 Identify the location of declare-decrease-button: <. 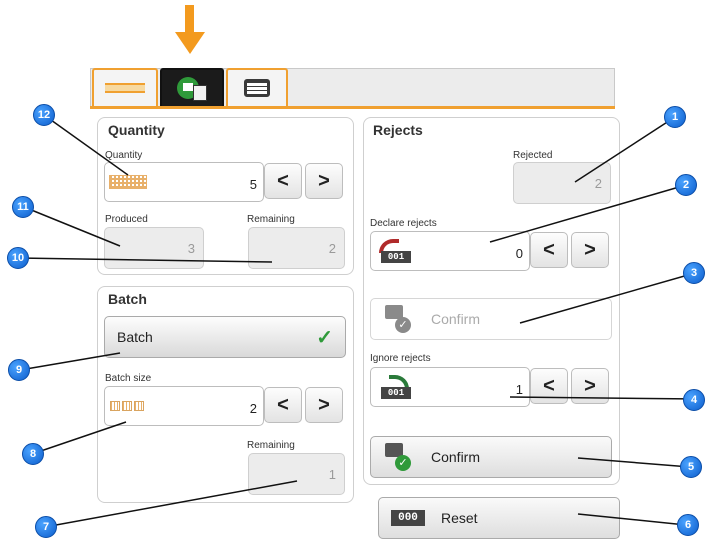
(549, 250).